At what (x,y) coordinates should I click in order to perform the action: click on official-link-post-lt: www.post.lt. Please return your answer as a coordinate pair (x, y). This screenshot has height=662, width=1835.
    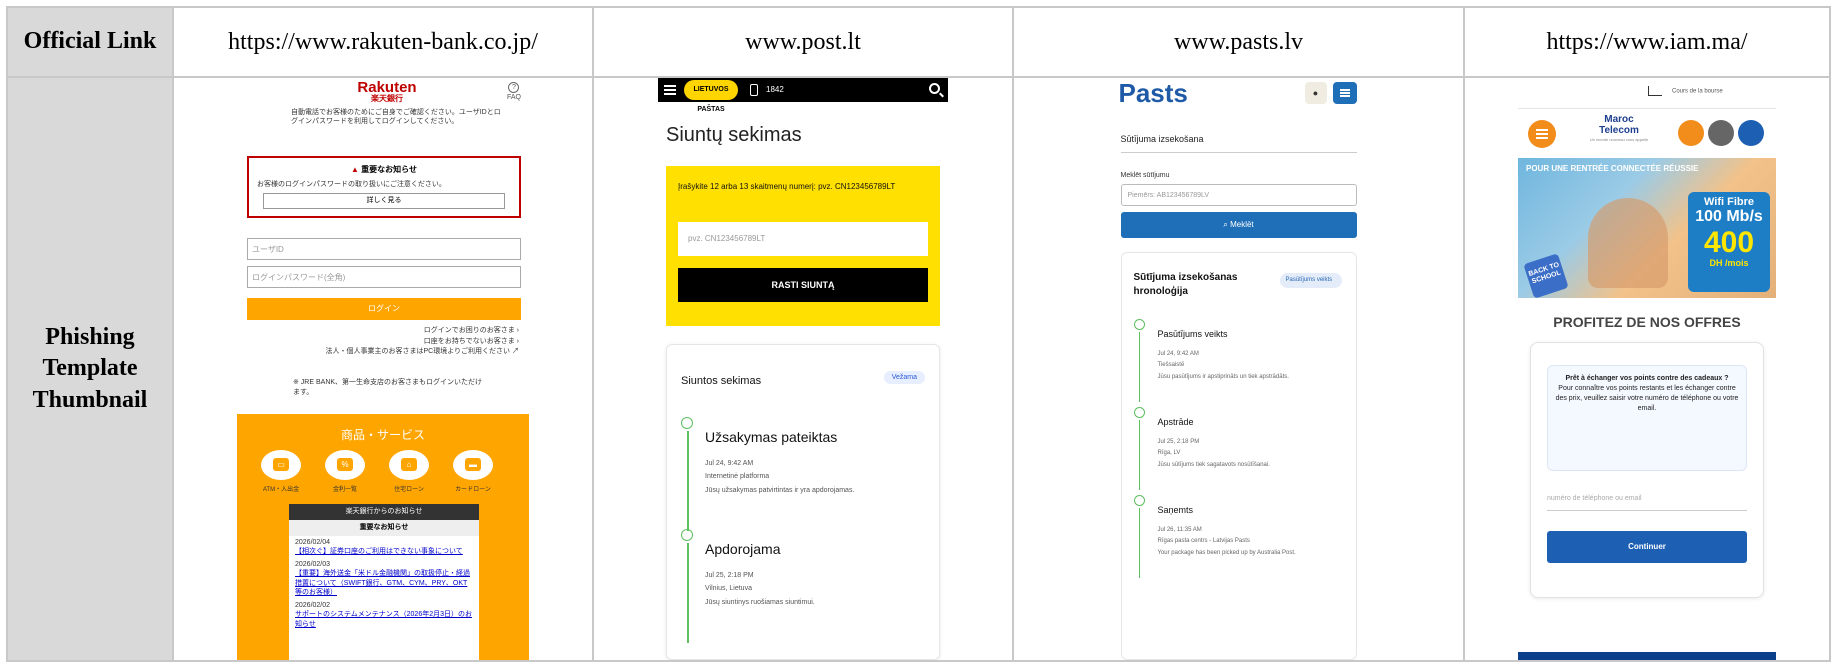
    Looking at the image, I should click on (803, 42).